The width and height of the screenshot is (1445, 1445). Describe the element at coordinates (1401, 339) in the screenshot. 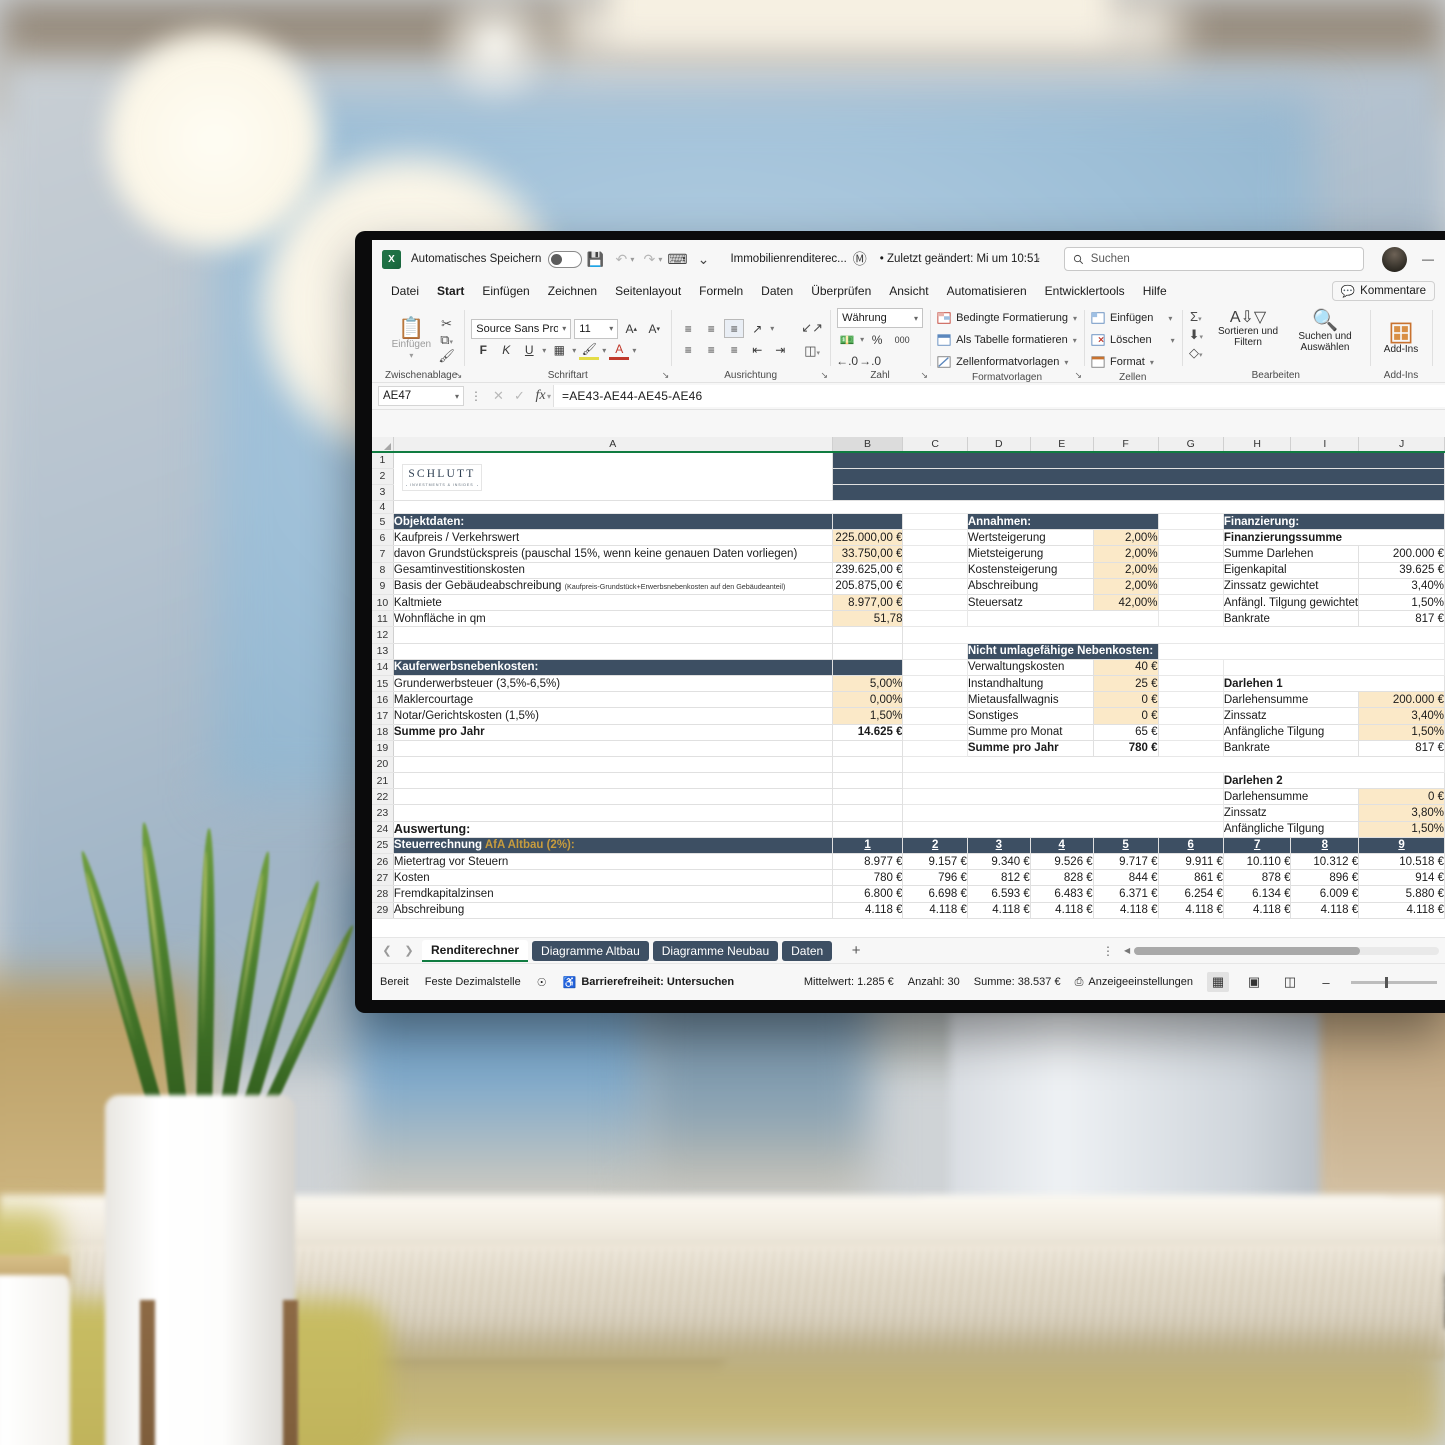

I see `addins-button: Add-Ins` at that location.